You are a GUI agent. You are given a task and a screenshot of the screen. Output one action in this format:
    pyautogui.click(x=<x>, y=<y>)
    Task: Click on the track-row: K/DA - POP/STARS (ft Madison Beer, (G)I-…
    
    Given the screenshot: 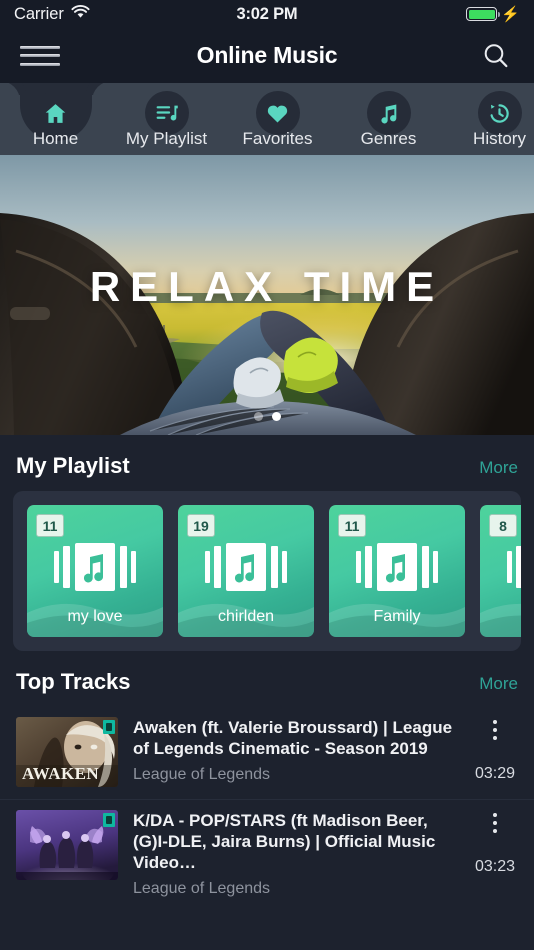 What is the action you would take?
    pyautogui.click(x=267, y=854)
    